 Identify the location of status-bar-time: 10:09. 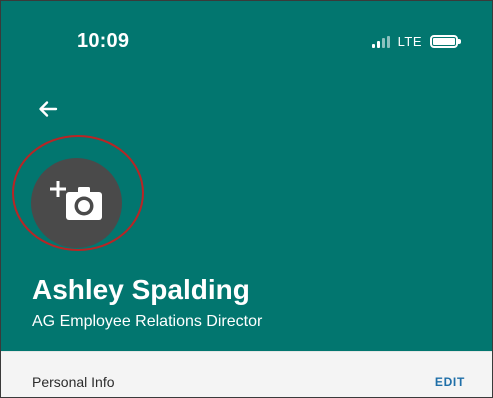
(103, 41).